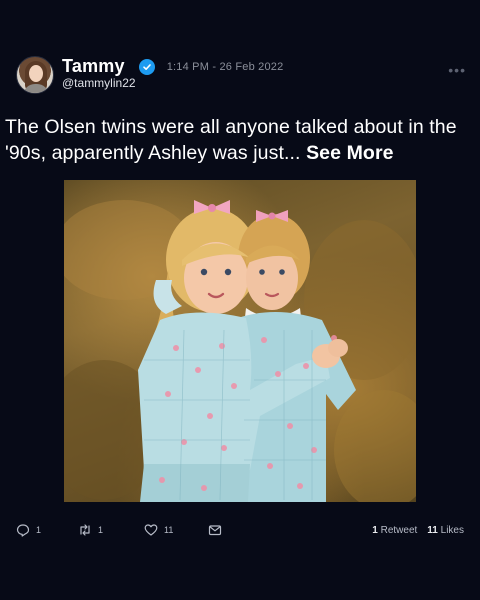 This screenshot has width=480, height=600. What do you see at coordinates (350, 153) in the screenshot?
I see `see-more-link: See More` at bounding box center [350, 153].